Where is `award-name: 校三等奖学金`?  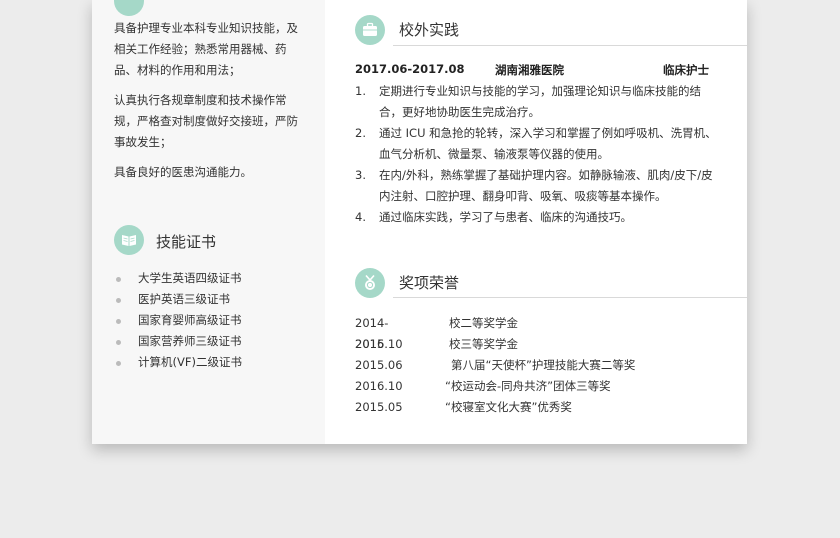 award-name: 校三等奖学金 is located at coordinates (483, 344).